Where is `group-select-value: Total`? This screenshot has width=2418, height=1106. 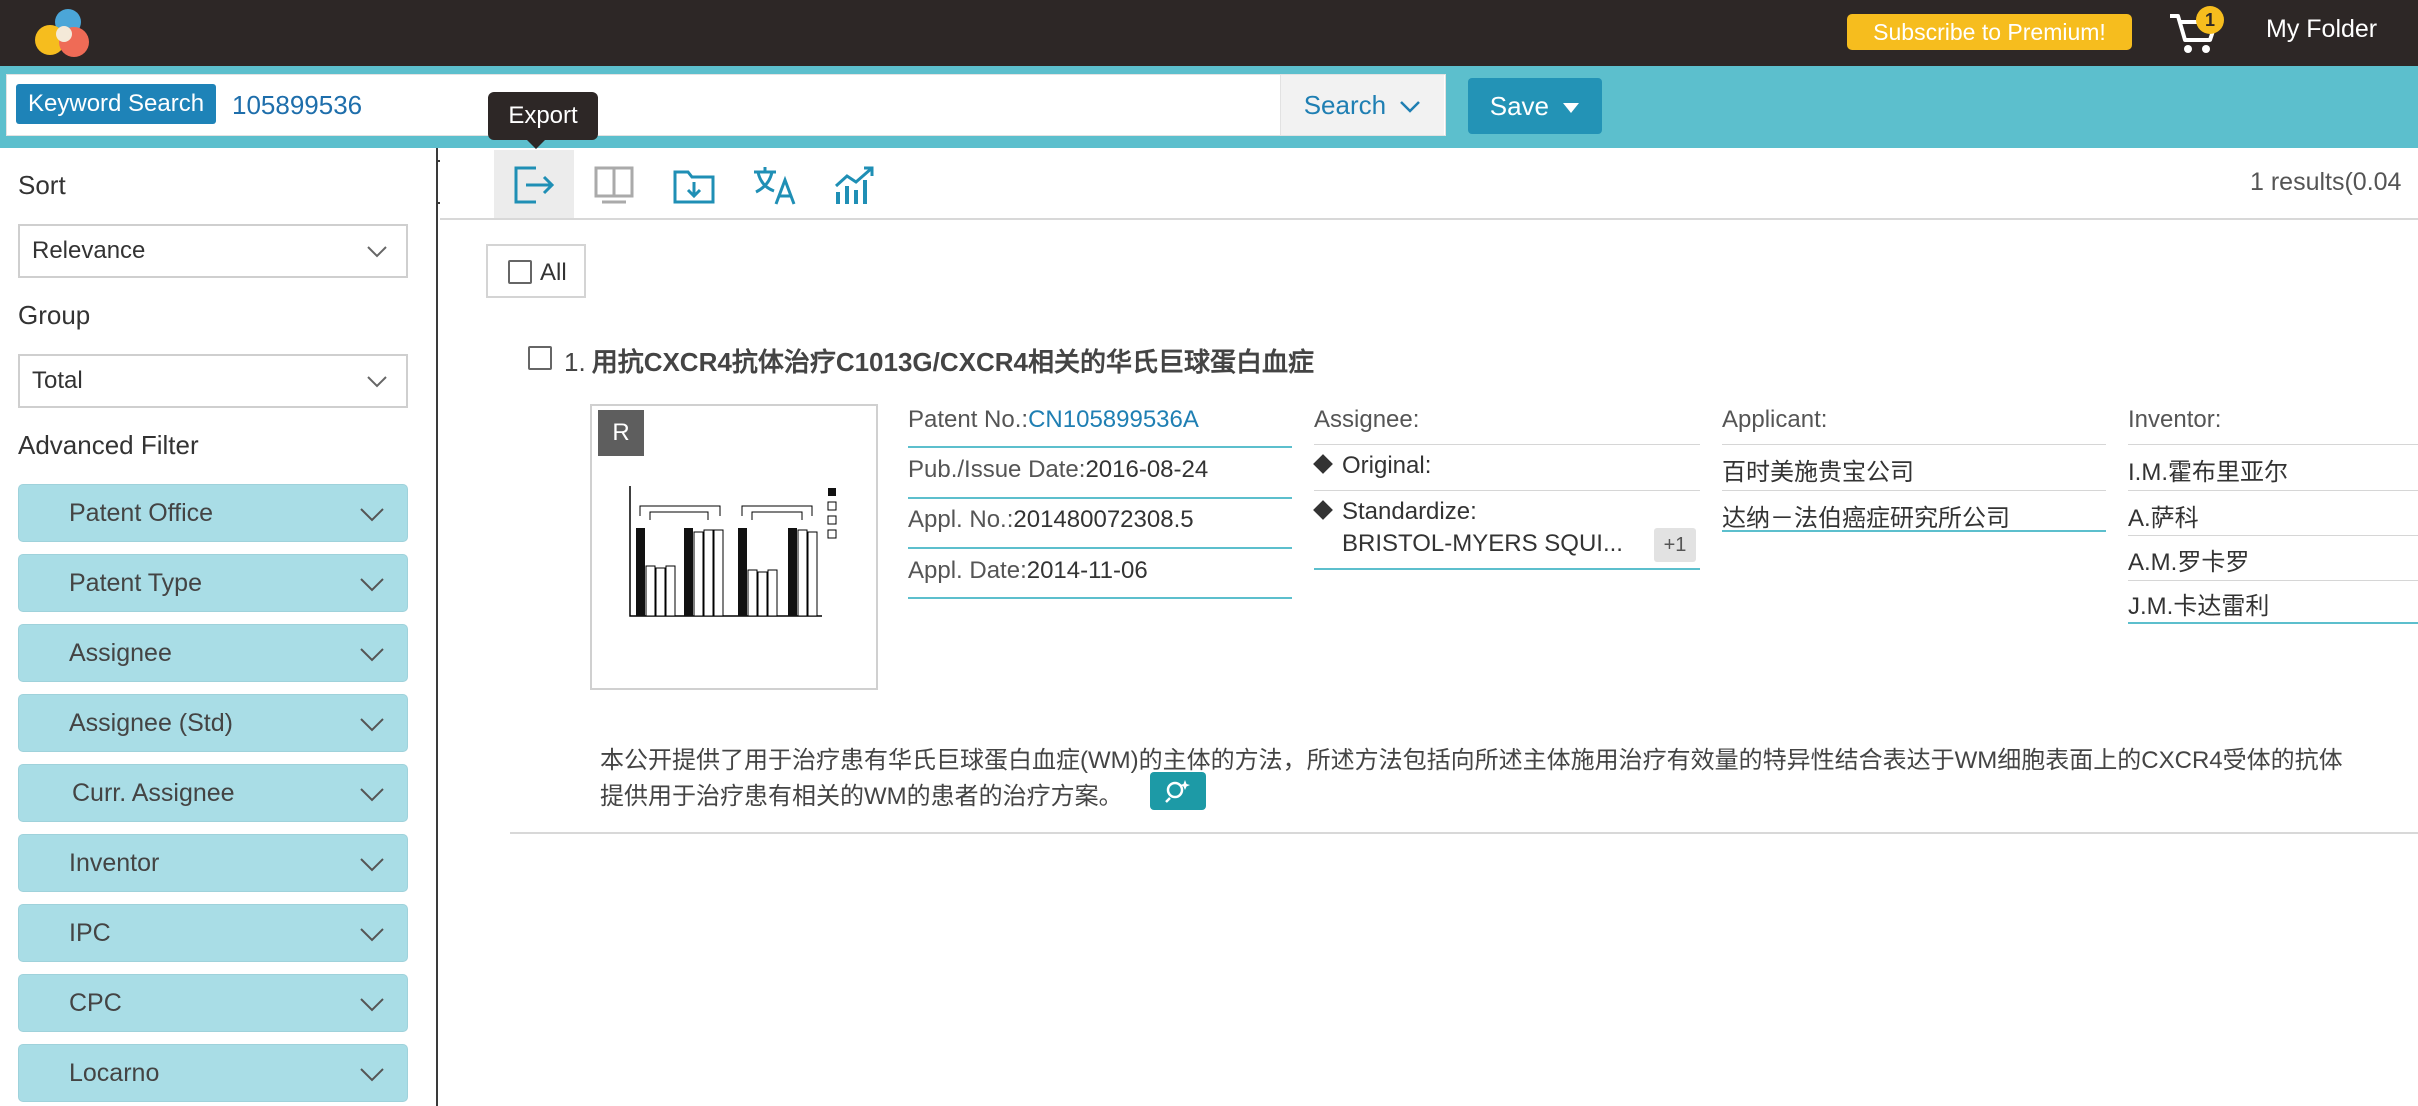
group-select-value: Total is located at coordinates (57, 380).